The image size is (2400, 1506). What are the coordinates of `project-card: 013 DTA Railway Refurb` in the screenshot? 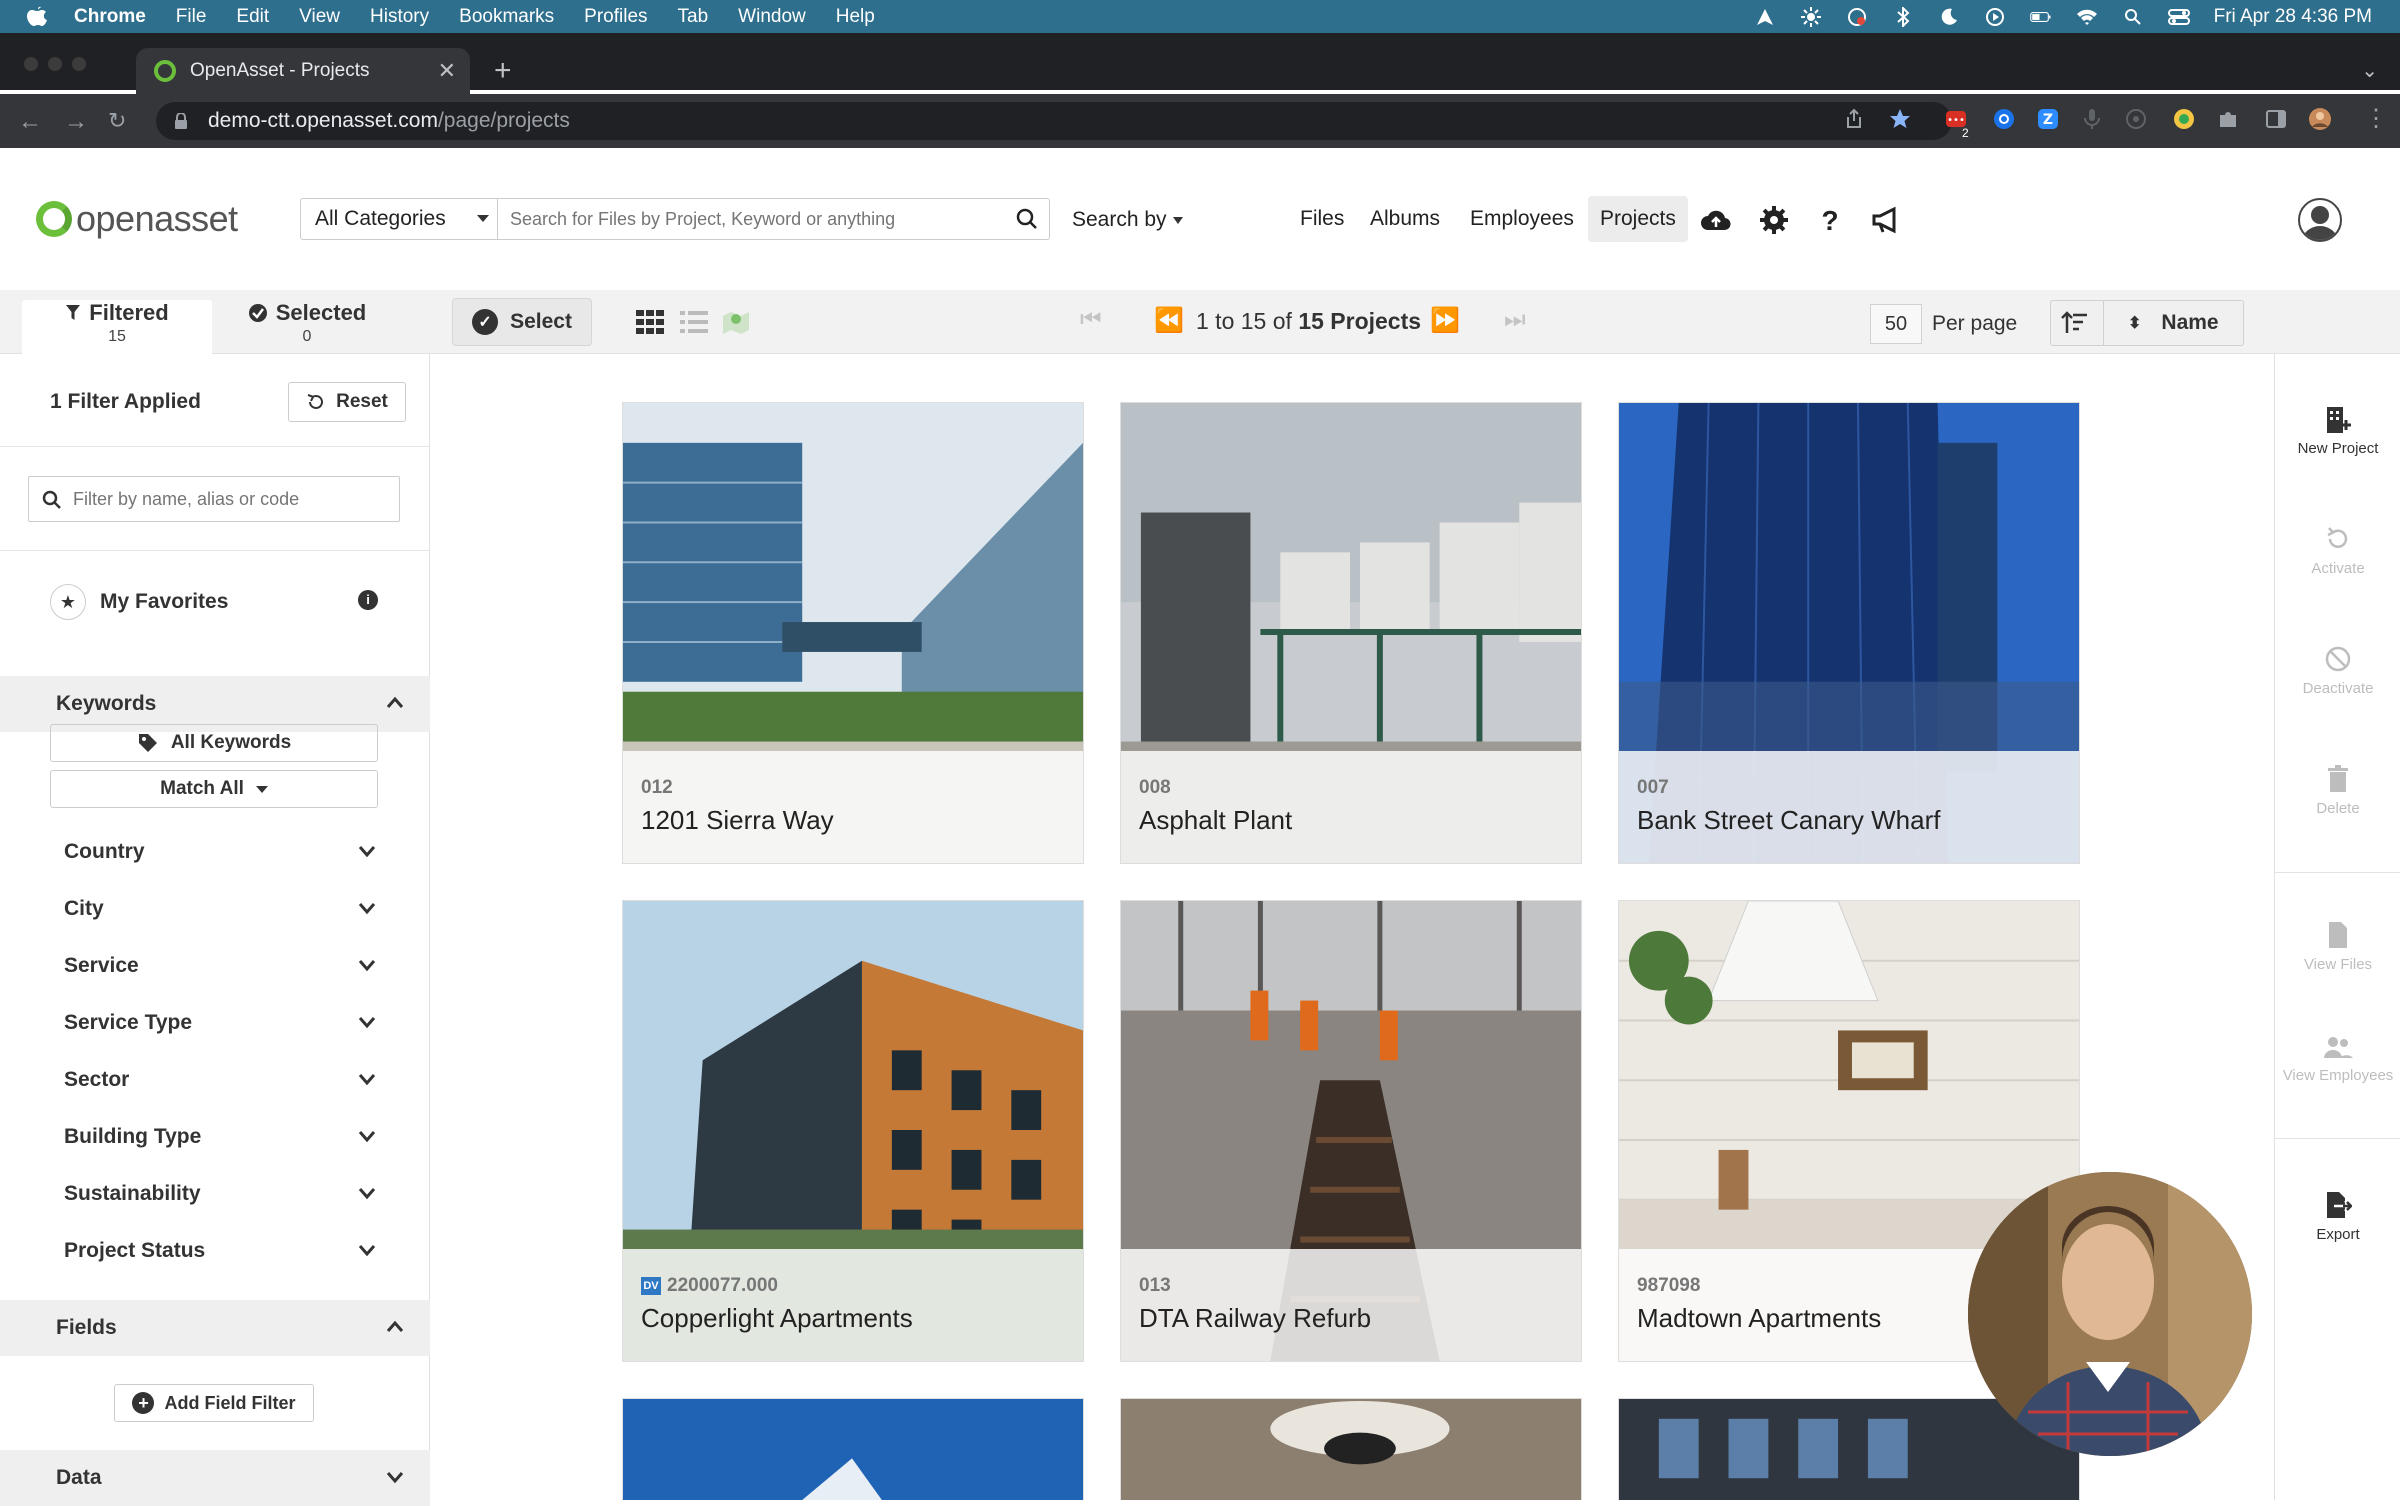 It's located at (1351, 1131).